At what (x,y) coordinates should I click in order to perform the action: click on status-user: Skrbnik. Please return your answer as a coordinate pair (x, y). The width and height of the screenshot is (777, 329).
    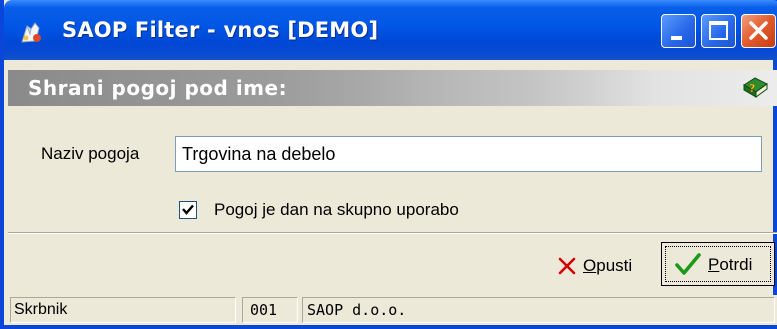
    Looking at the image, I should click on (123, 310).